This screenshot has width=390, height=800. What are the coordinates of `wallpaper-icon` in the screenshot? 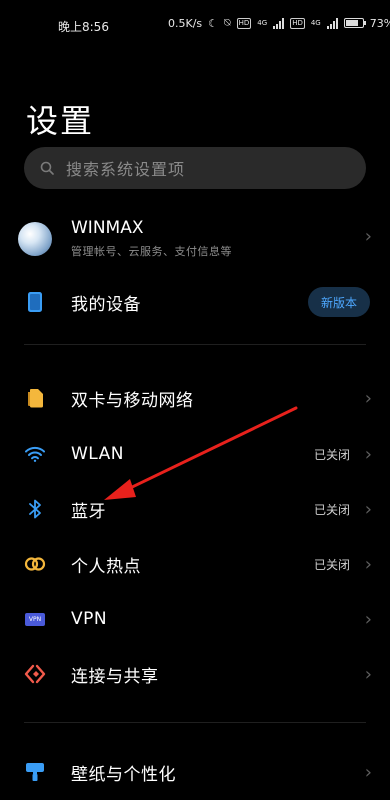 It's located at (35, 772).